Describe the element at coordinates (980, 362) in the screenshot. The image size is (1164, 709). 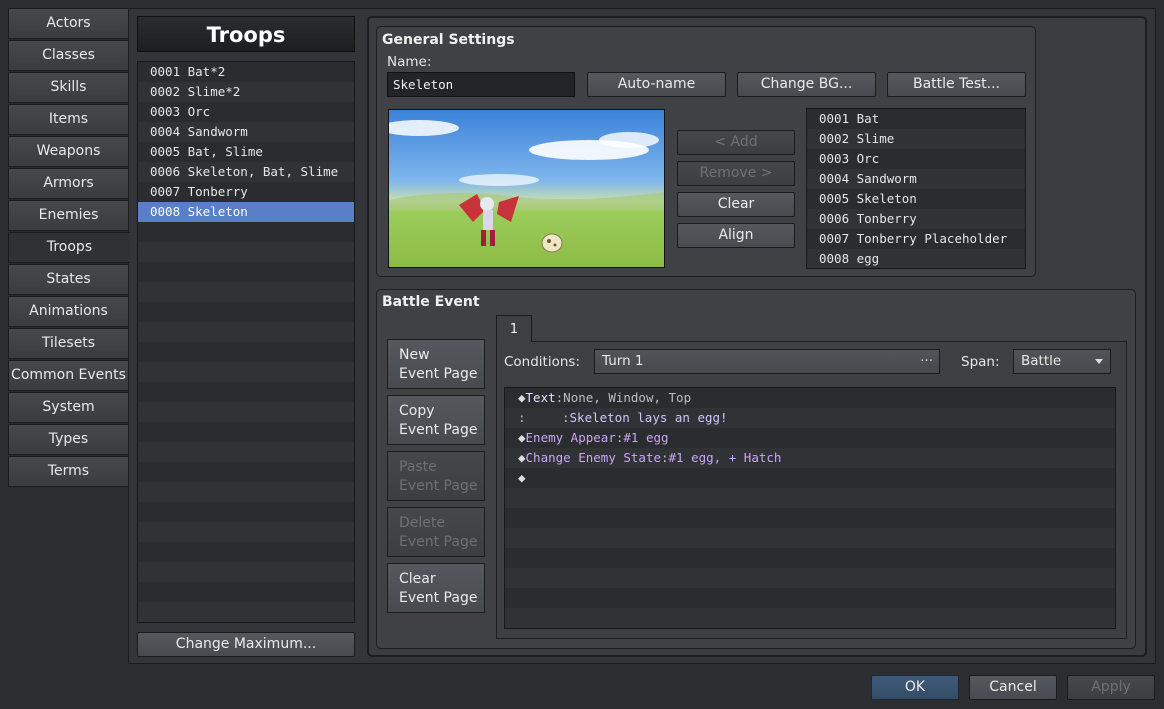
I see `span-label: Span:` at that location.